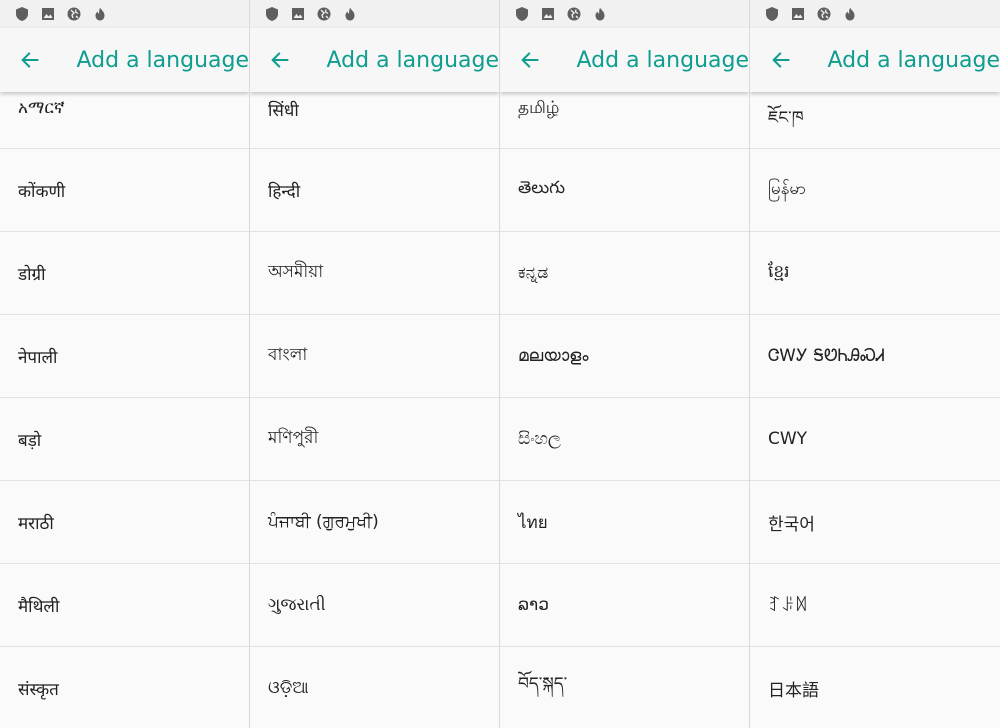 The height and width of the screenshot is (728, 1000). I want to click on language-label: ཇོང་ཁ, so click(786, 118).